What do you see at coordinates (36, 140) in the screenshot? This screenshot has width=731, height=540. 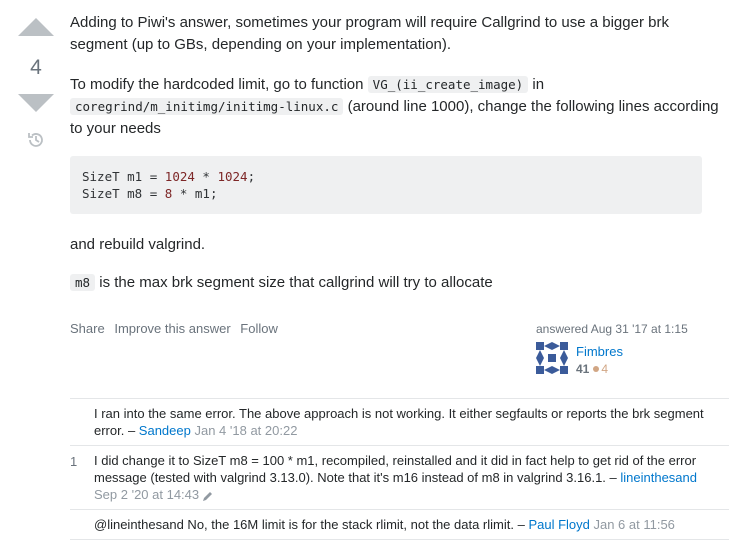 I see `history-icon` at bounding box center [36, 140].